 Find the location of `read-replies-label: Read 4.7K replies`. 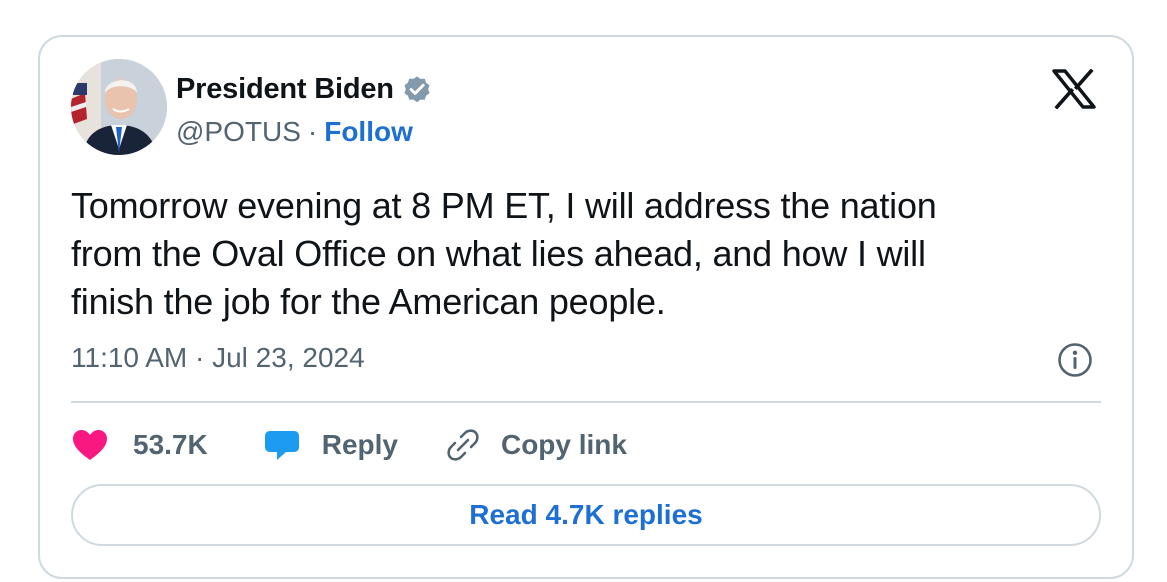

read-replies-label: Read 4.7K replies is located at coordinates (586, 514).